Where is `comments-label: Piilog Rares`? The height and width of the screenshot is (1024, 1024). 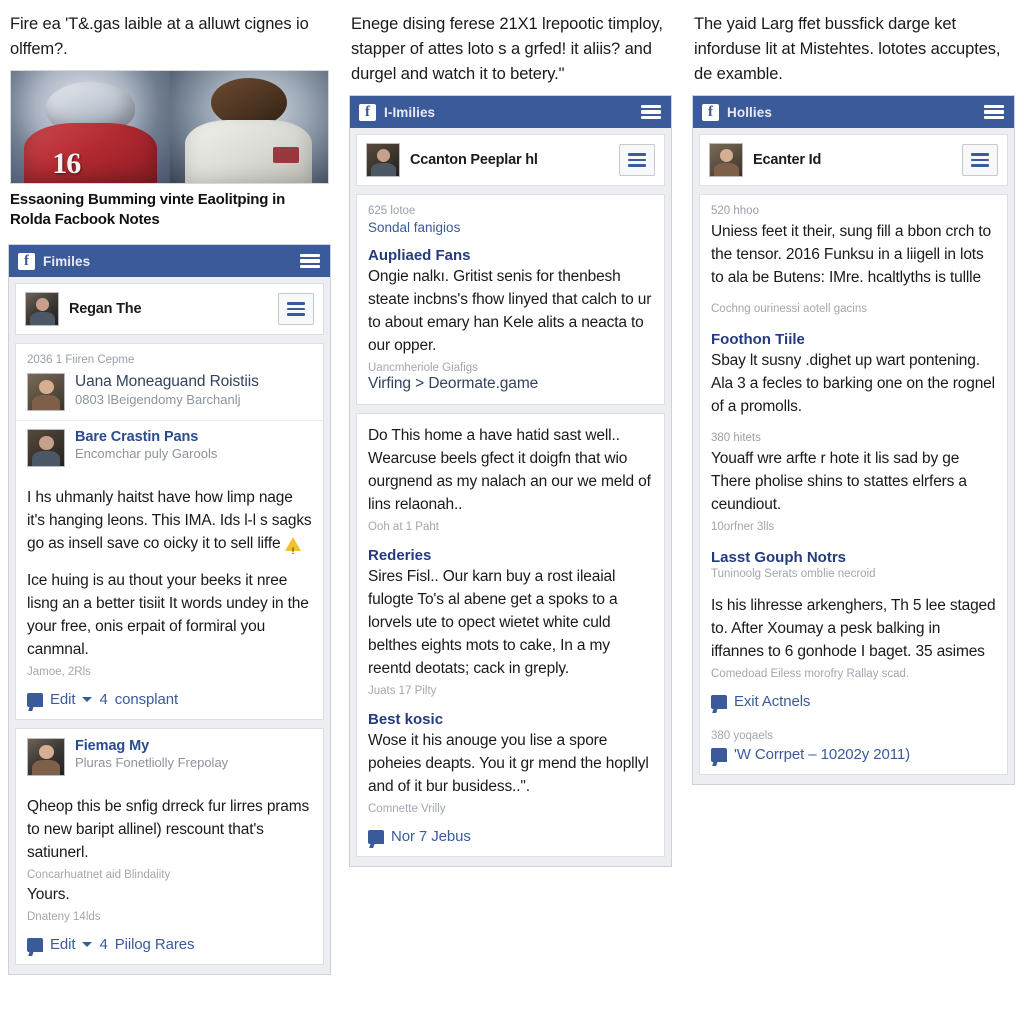
comments-label: Piilog Rares is located at coordinates (155, 944).